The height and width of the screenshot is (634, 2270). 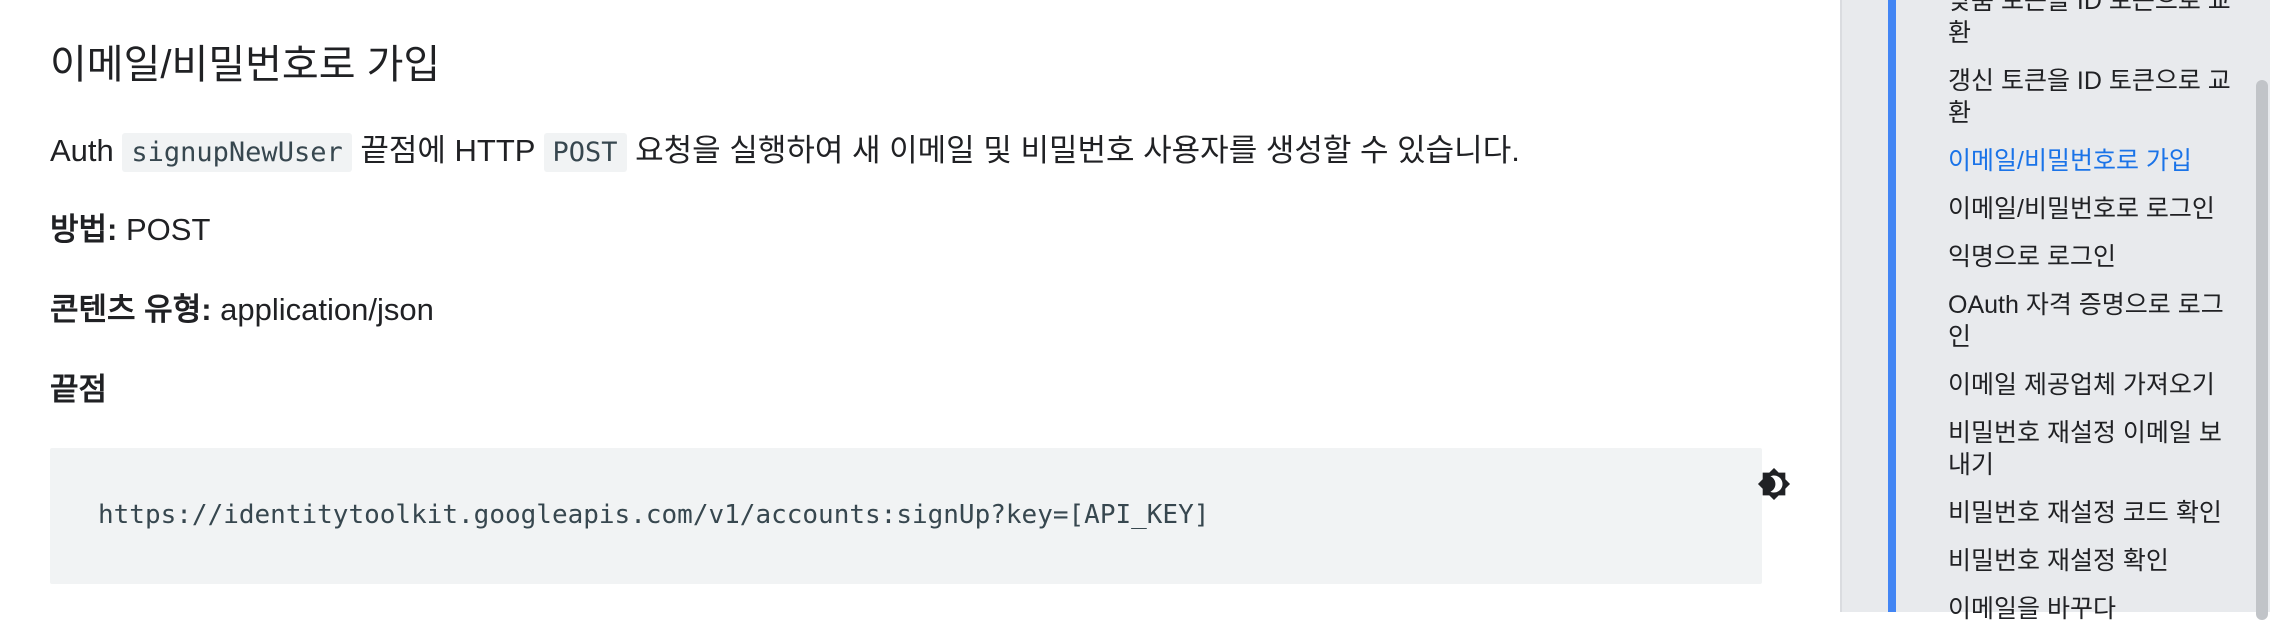 I want to click on content-type-line: 콘텐츠 유형: application/json, so click(x=242, y=310).